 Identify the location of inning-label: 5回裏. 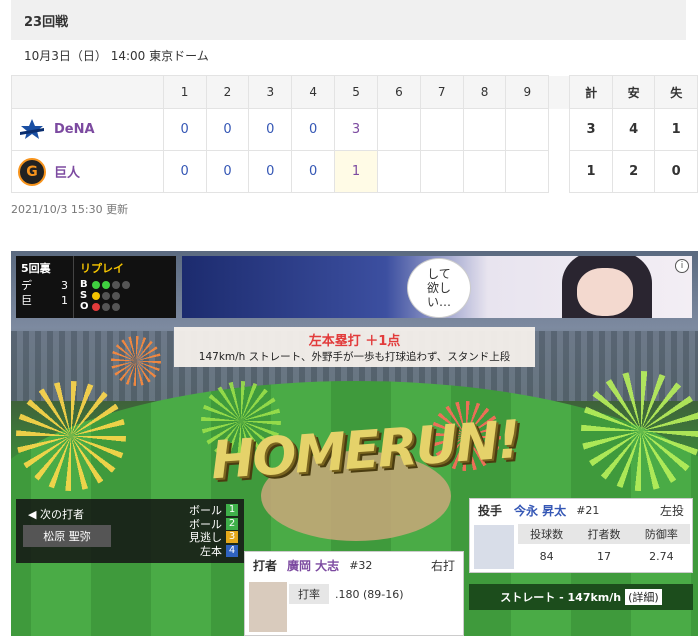
(36, 268).